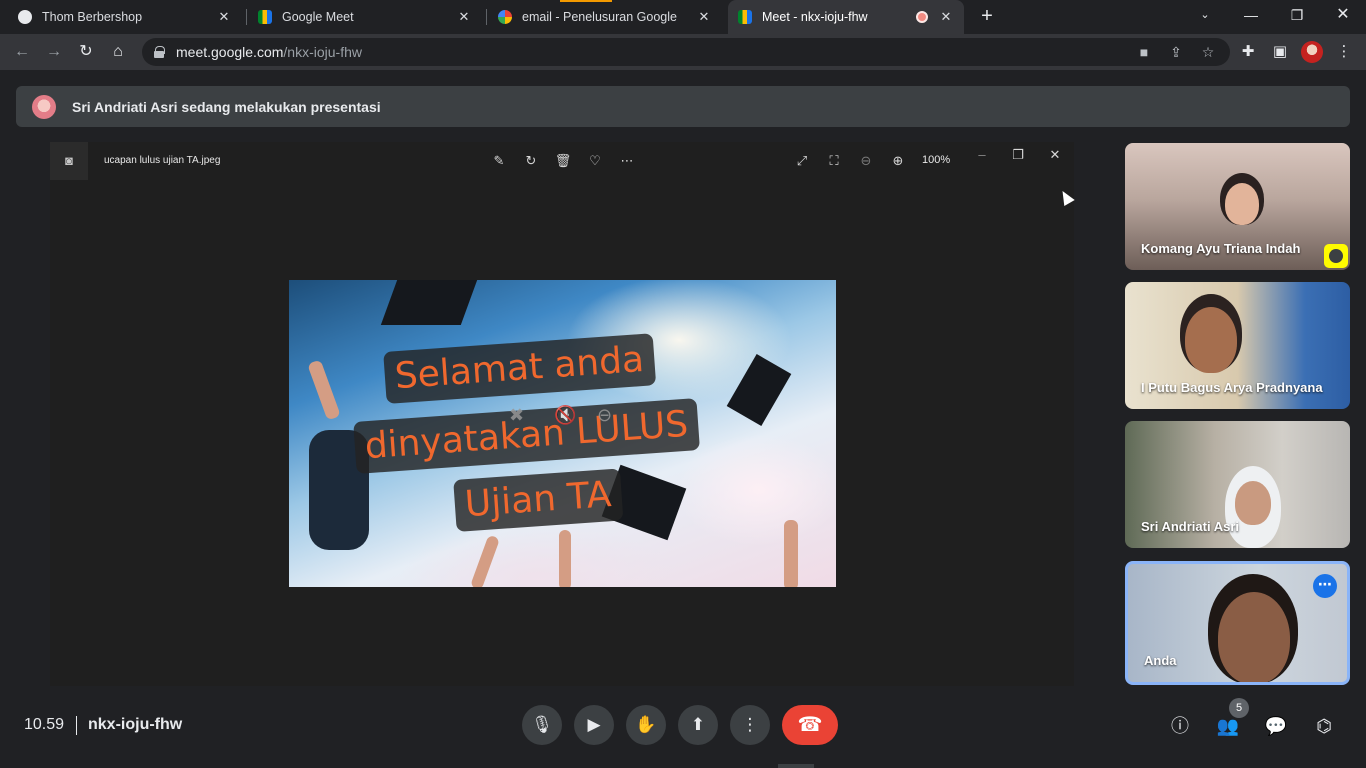  Describe the element at coordinates (1176, 52) in the screenshot. I see `share-icon: ⇪` at that location.